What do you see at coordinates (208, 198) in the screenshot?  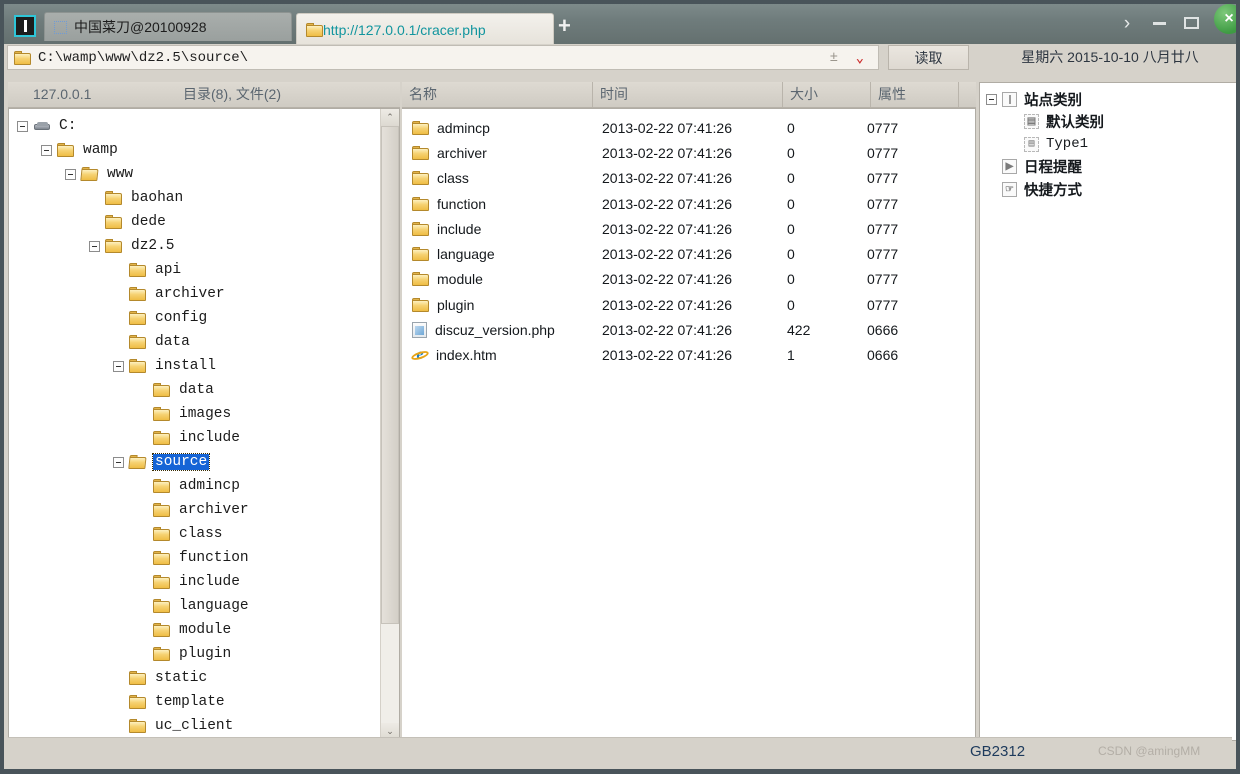 I see `tree-node: baohan` at bounding box center [208, 198].